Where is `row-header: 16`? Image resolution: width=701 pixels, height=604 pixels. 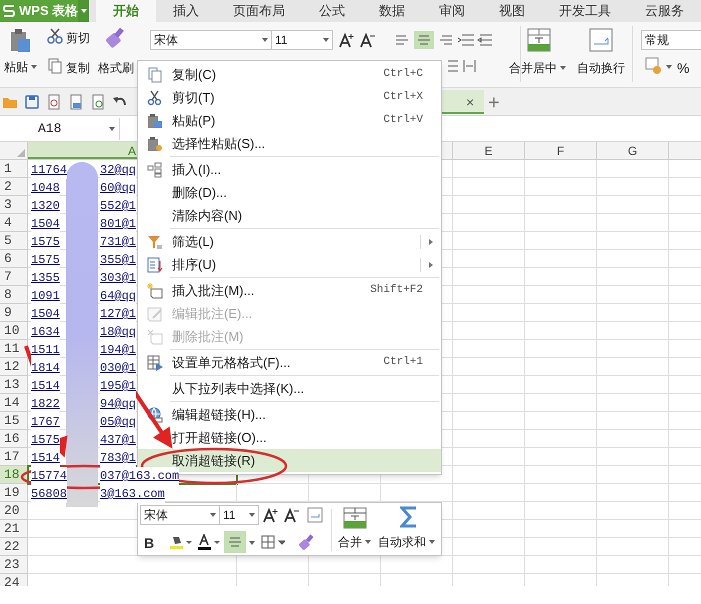
row-header: 16 is located at coordinates (14, 439).